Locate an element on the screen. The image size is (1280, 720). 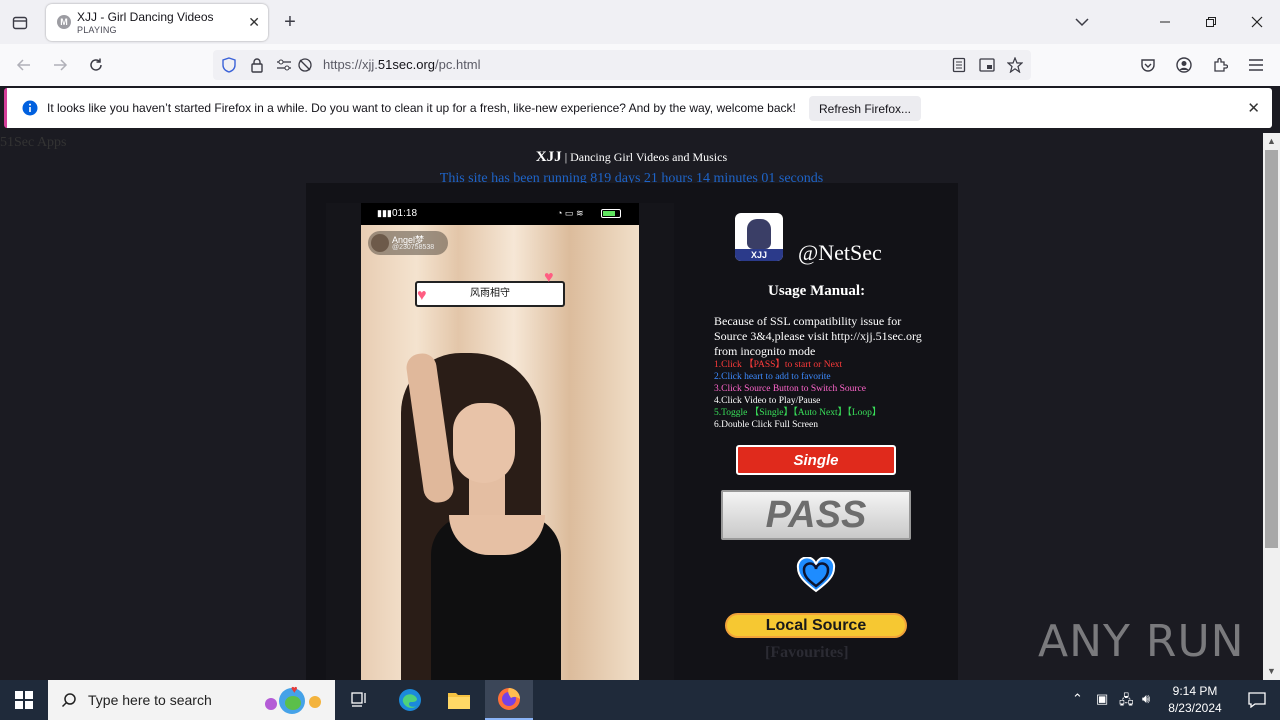
usage-manual-title: Usage Manual: is located at coordinates (817, 291).